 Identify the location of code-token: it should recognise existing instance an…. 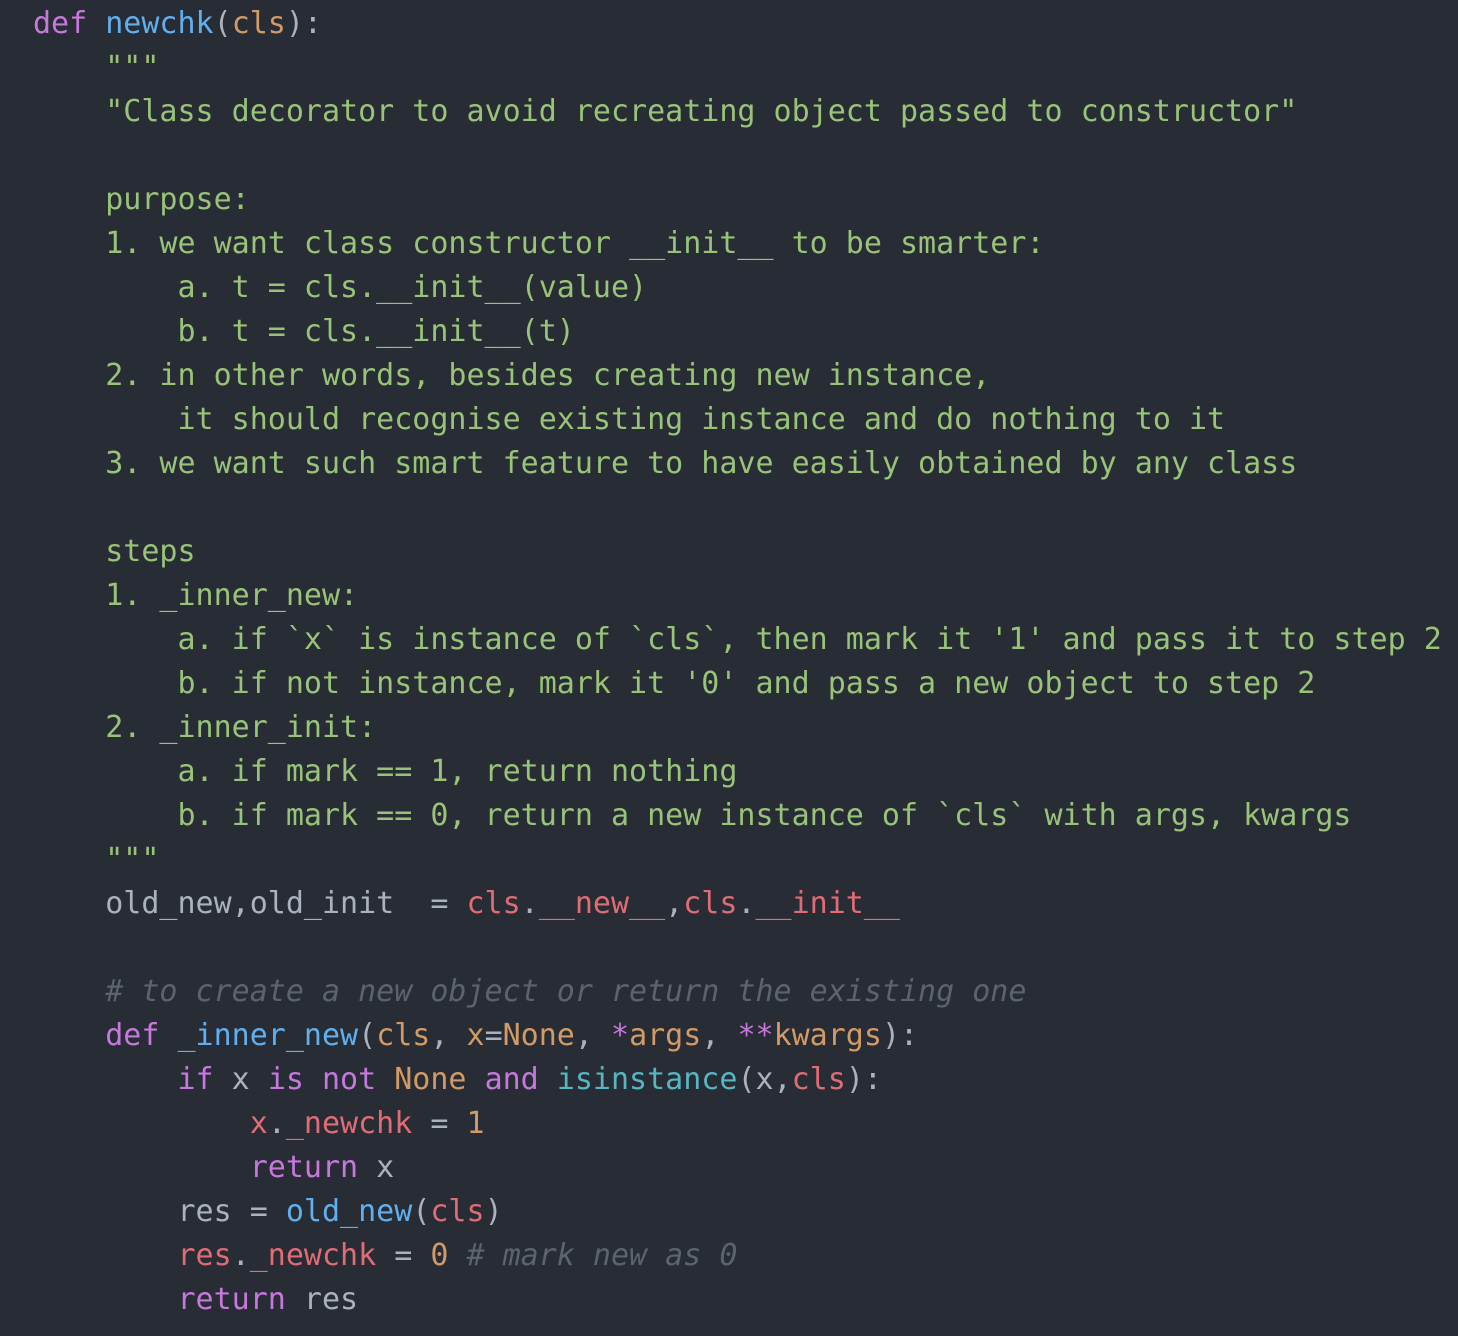
(629, 419).